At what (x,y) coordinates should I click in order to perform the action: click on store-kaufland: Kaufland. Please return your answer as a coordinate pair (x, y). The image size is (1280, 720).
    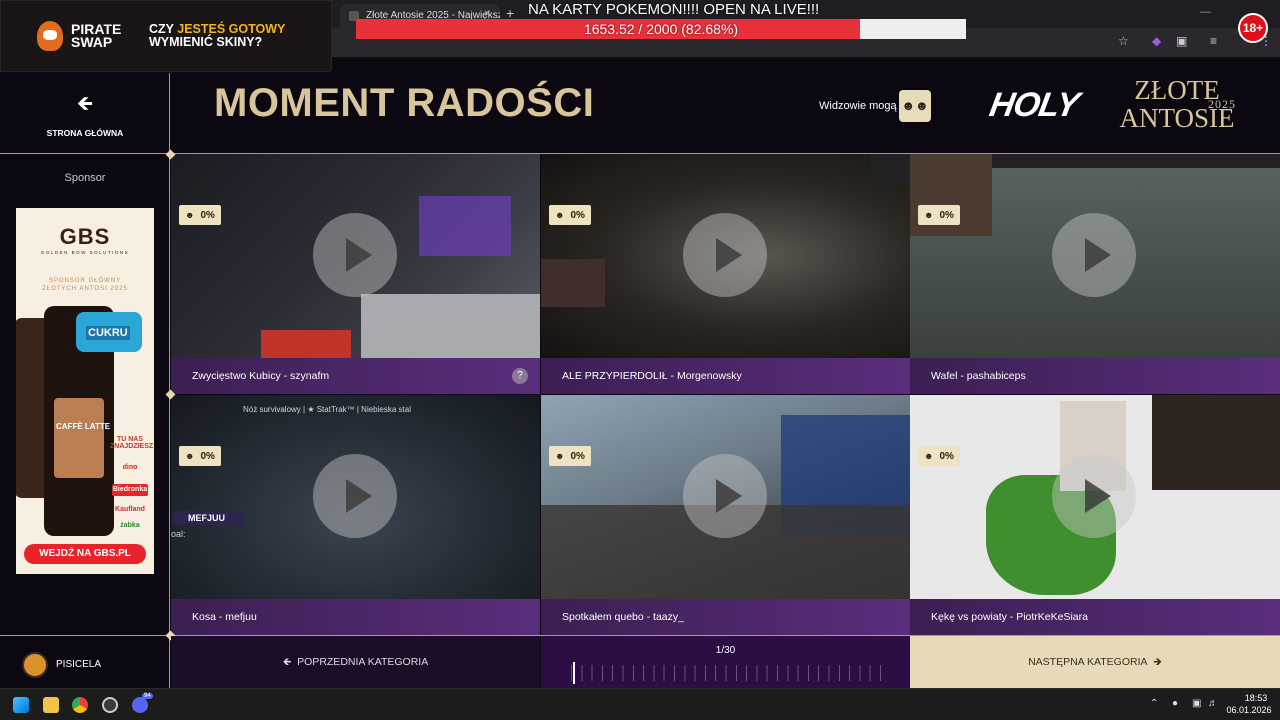
    Looking at the image, I should click on (130, 509).